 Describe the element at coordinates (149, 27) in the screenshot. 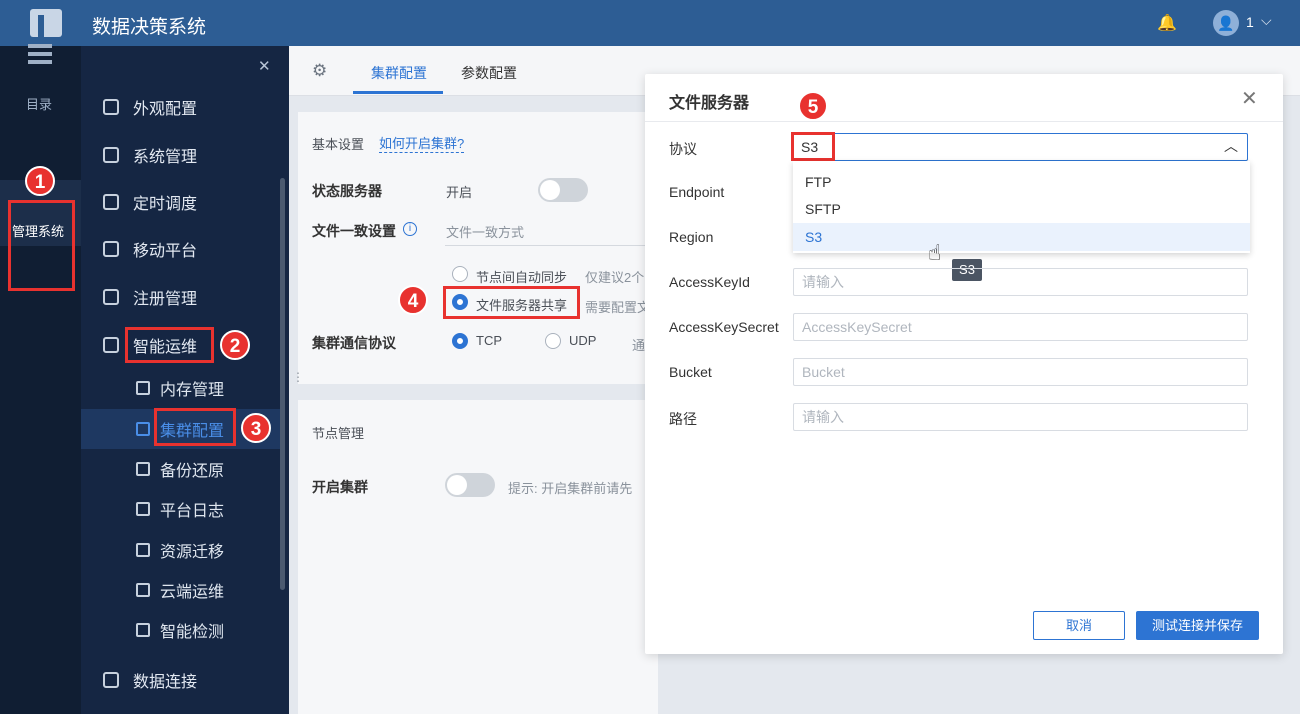

I see `app-title: 数据决策系统` at that location.